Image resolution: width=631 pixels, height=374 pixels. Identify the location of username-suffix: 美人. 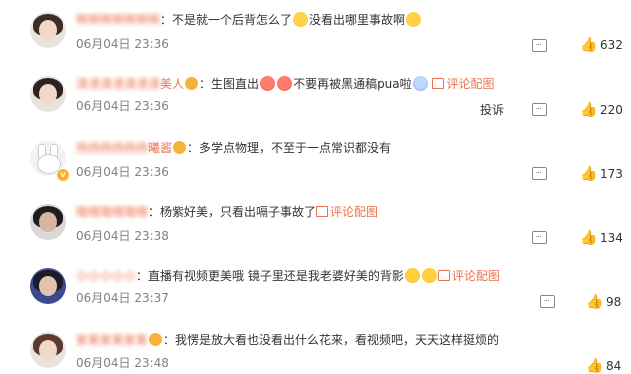
(172, 84).